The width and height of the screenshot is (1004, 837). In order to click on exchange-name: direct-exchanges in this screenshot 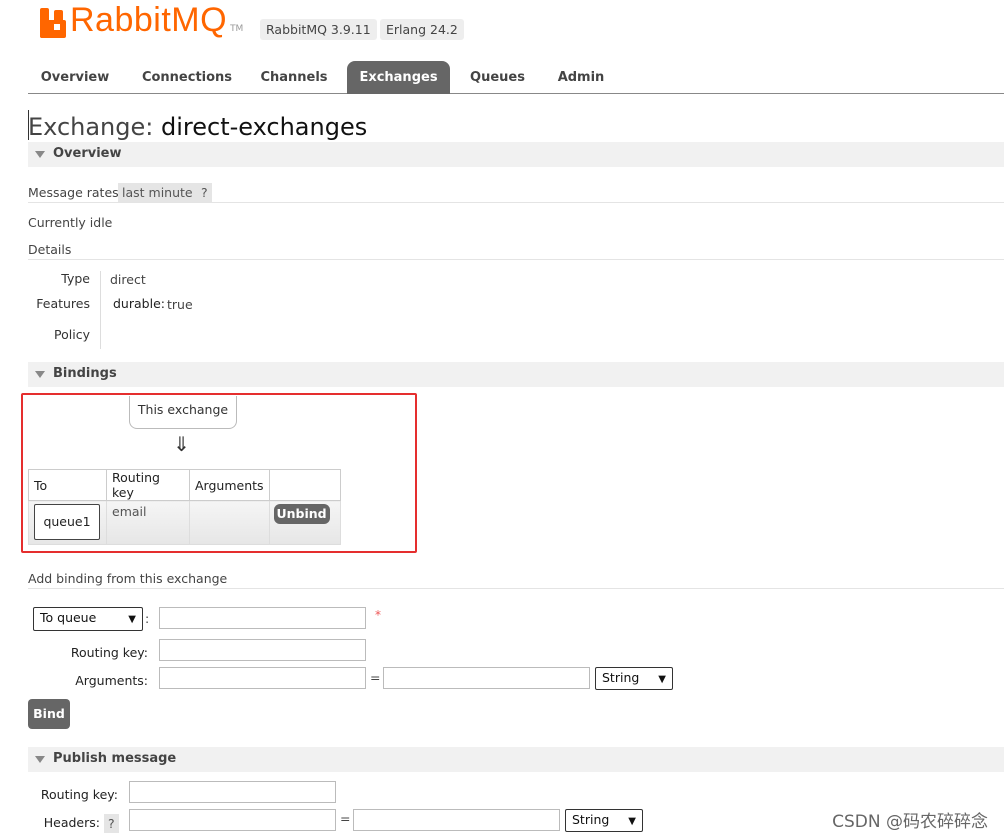, I will do `click(264, 127)`.